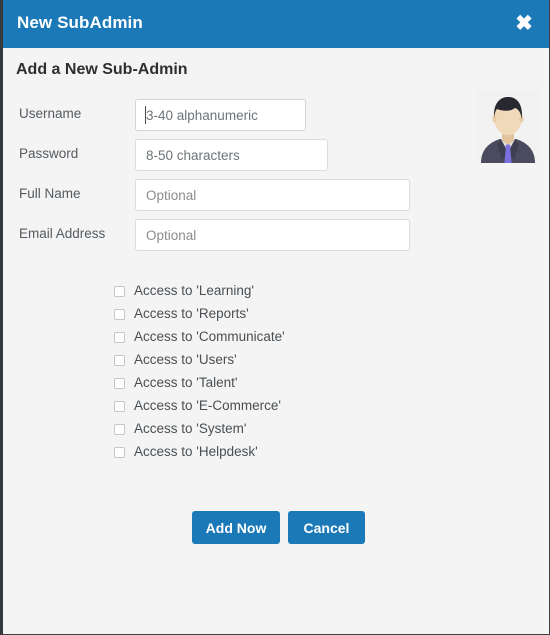 This screenshot has height=635, width=550. I want to click on modal-title: New SubAdmin, so click(80, 22).